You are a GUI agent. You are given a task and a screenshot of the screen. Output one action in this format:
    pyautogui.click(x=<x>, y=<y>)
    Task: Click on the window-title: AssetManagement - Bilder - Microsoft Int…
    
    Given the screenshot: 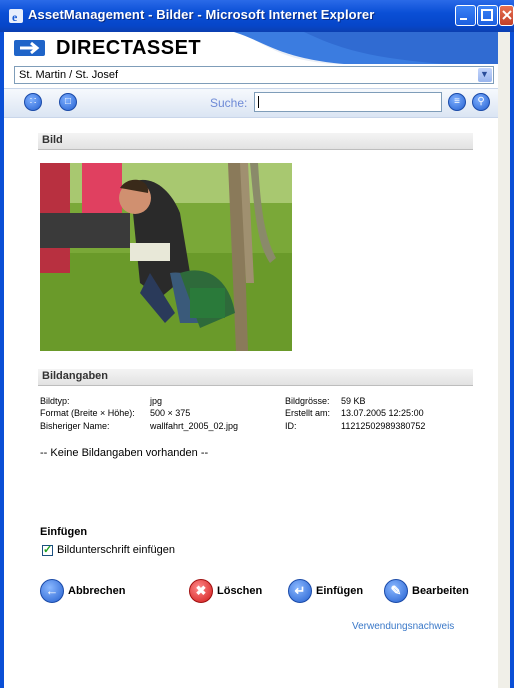 What is the action you would take?
    pyautogui.click(x=201, y=14)
    